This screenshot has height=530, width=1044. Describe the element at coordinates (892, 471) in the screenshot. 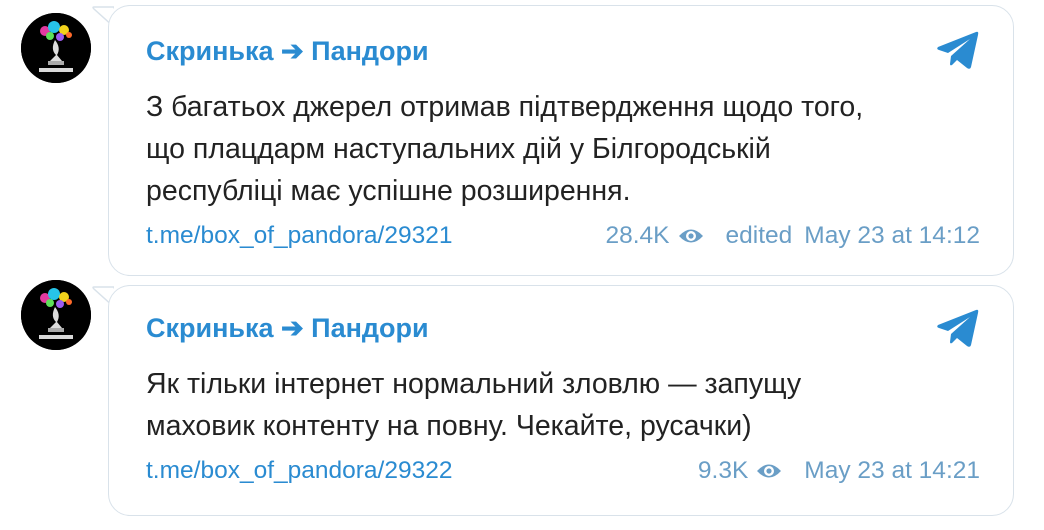

I see `post-timestamp: May 23 at 14:21` at that location.